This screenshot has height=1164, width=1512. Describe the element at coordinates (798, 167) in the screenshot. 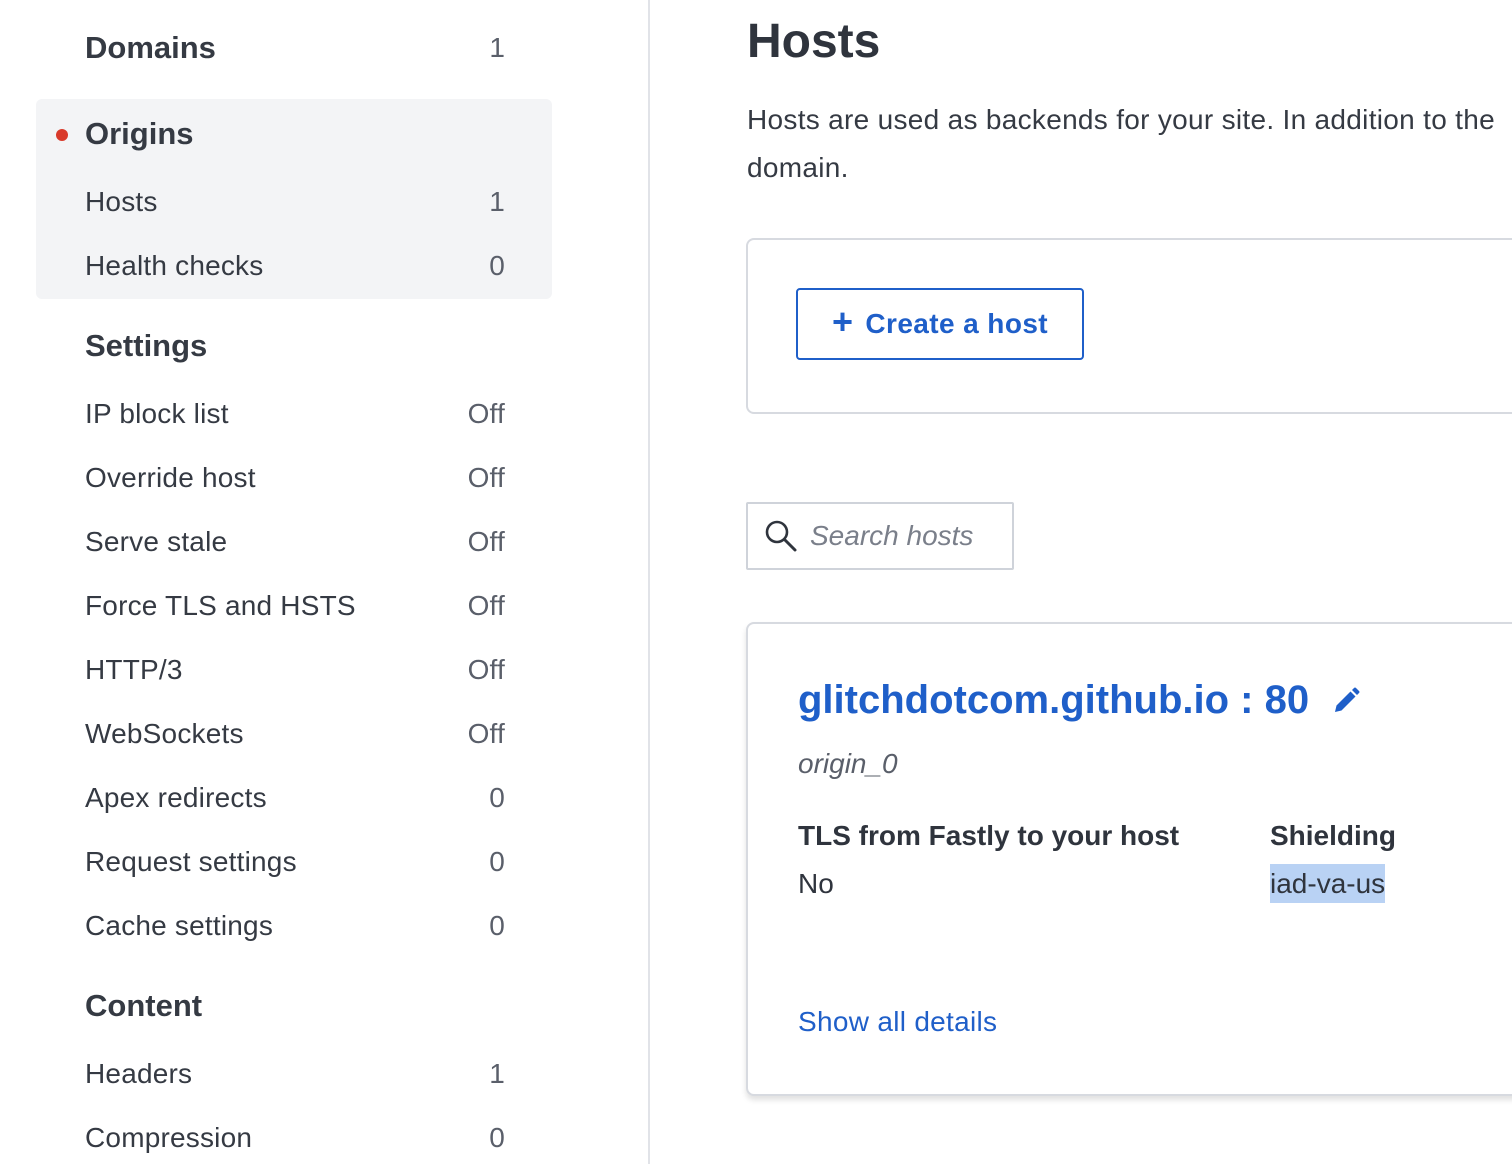

I see `page-description-line: domain.` at that location.